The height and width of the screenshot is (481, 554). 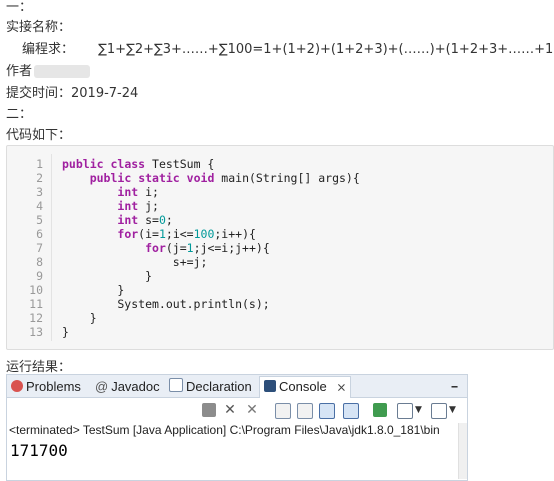 What do you see at coordinates (51, 247) in the screenshot?
I see `gutter-separator` at bounding box center [51, 247].